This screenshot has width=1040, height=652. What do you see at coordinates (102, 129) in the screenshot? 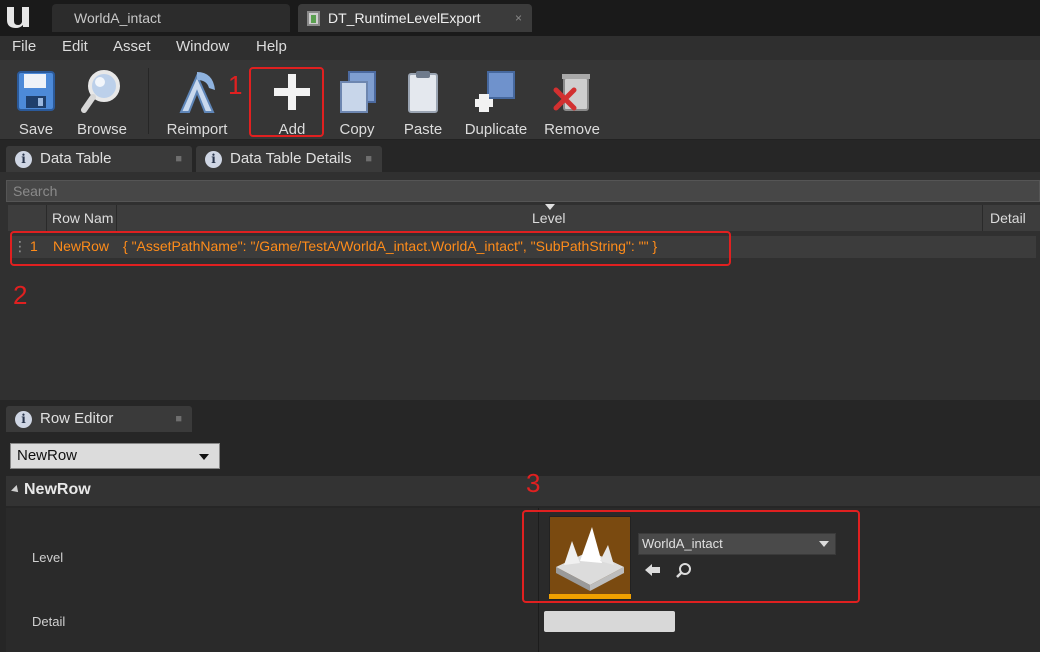
I see `browse-label: Browse` at bounding box center [102, 129].